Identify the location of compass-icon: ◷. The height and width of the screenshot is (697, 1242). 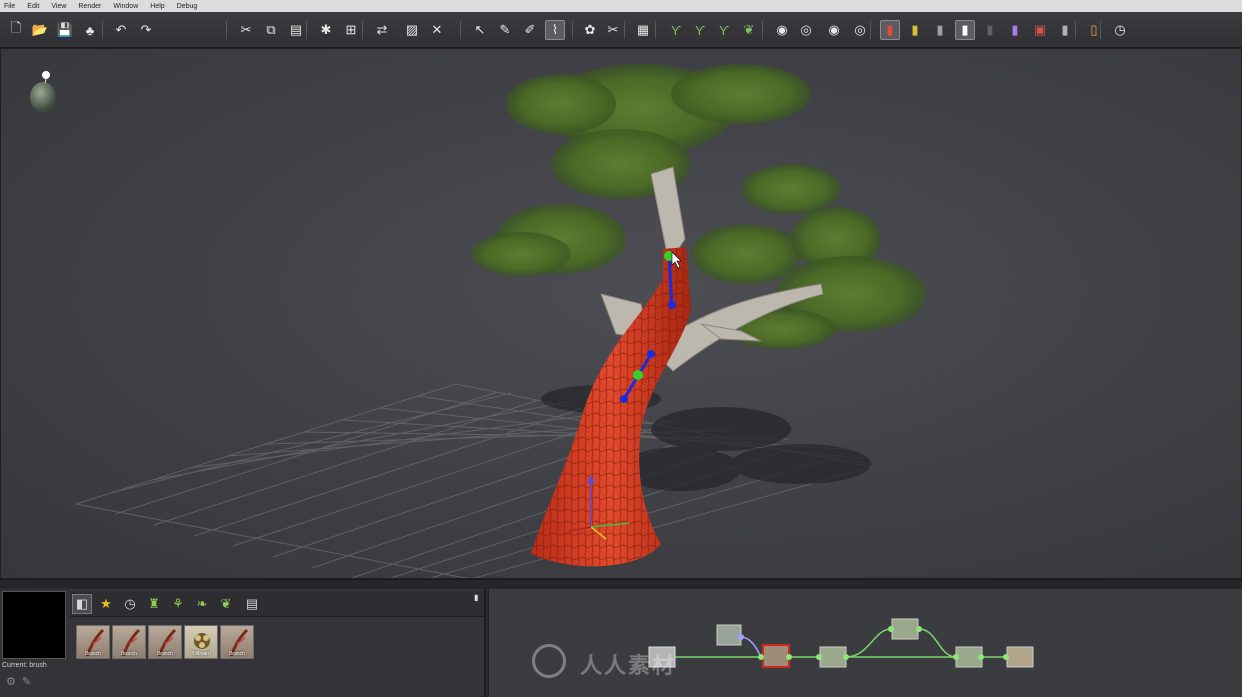
(1120, 30).